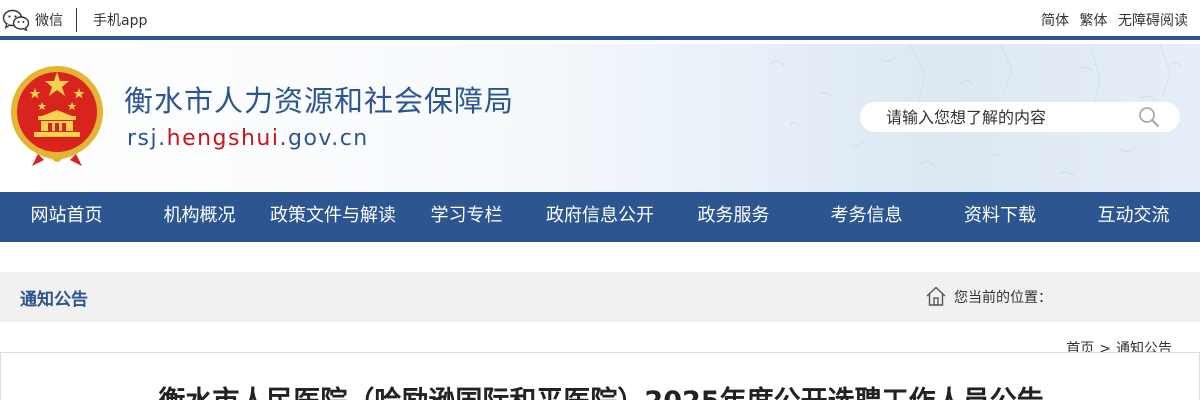 The width and height of the screenshot is (1200, 400). Describe the element at coordinates (1111, 20) in the screenshot. I see `language-links: 简体 繁体 无障碍阅读` at that location.